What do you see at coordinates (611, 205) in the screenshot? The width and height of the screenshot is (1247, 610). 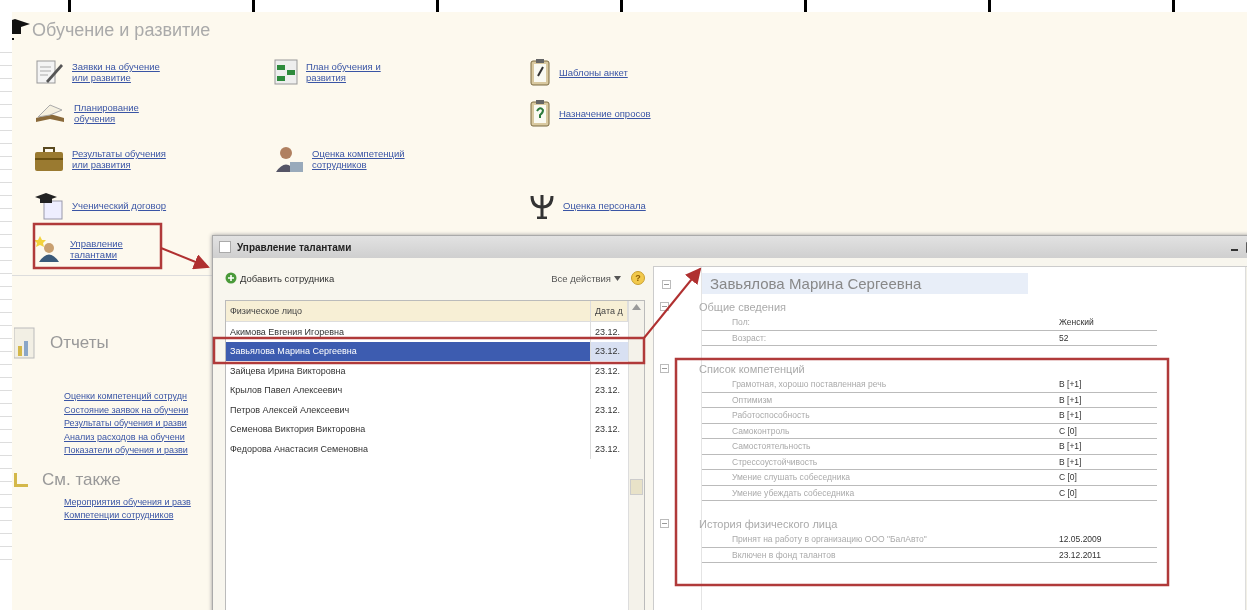 I see `nav-link: Оценка персонала` at bounding box center [611, 205].